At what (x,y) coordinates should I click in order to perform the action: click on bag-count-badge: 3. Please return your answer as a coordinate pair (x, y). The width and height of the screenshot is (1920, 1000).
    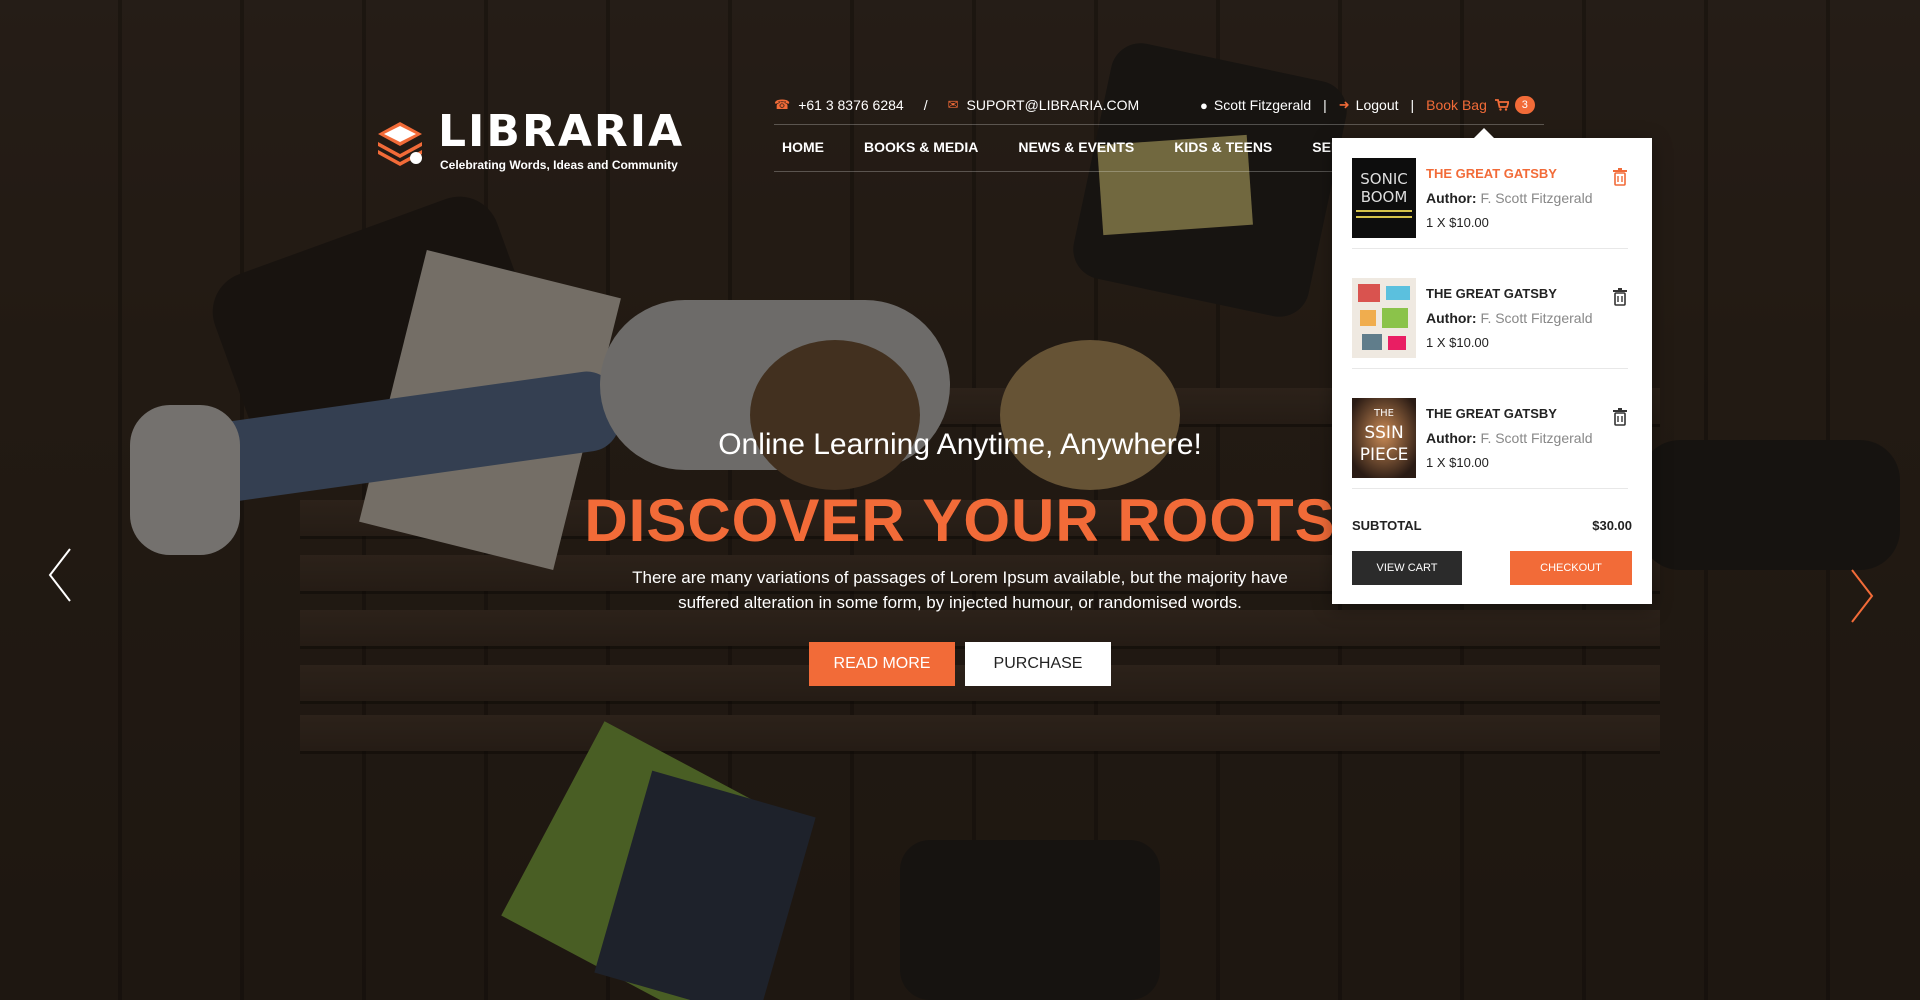
    Looking at the image, I should click on (1524, 105).